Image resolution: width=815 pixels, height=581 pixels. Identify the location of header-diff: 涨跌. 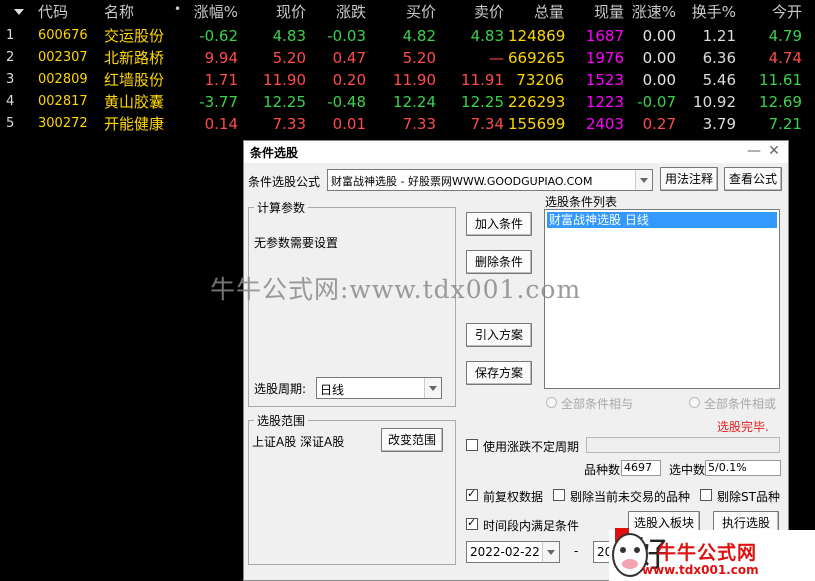
(339, 12).